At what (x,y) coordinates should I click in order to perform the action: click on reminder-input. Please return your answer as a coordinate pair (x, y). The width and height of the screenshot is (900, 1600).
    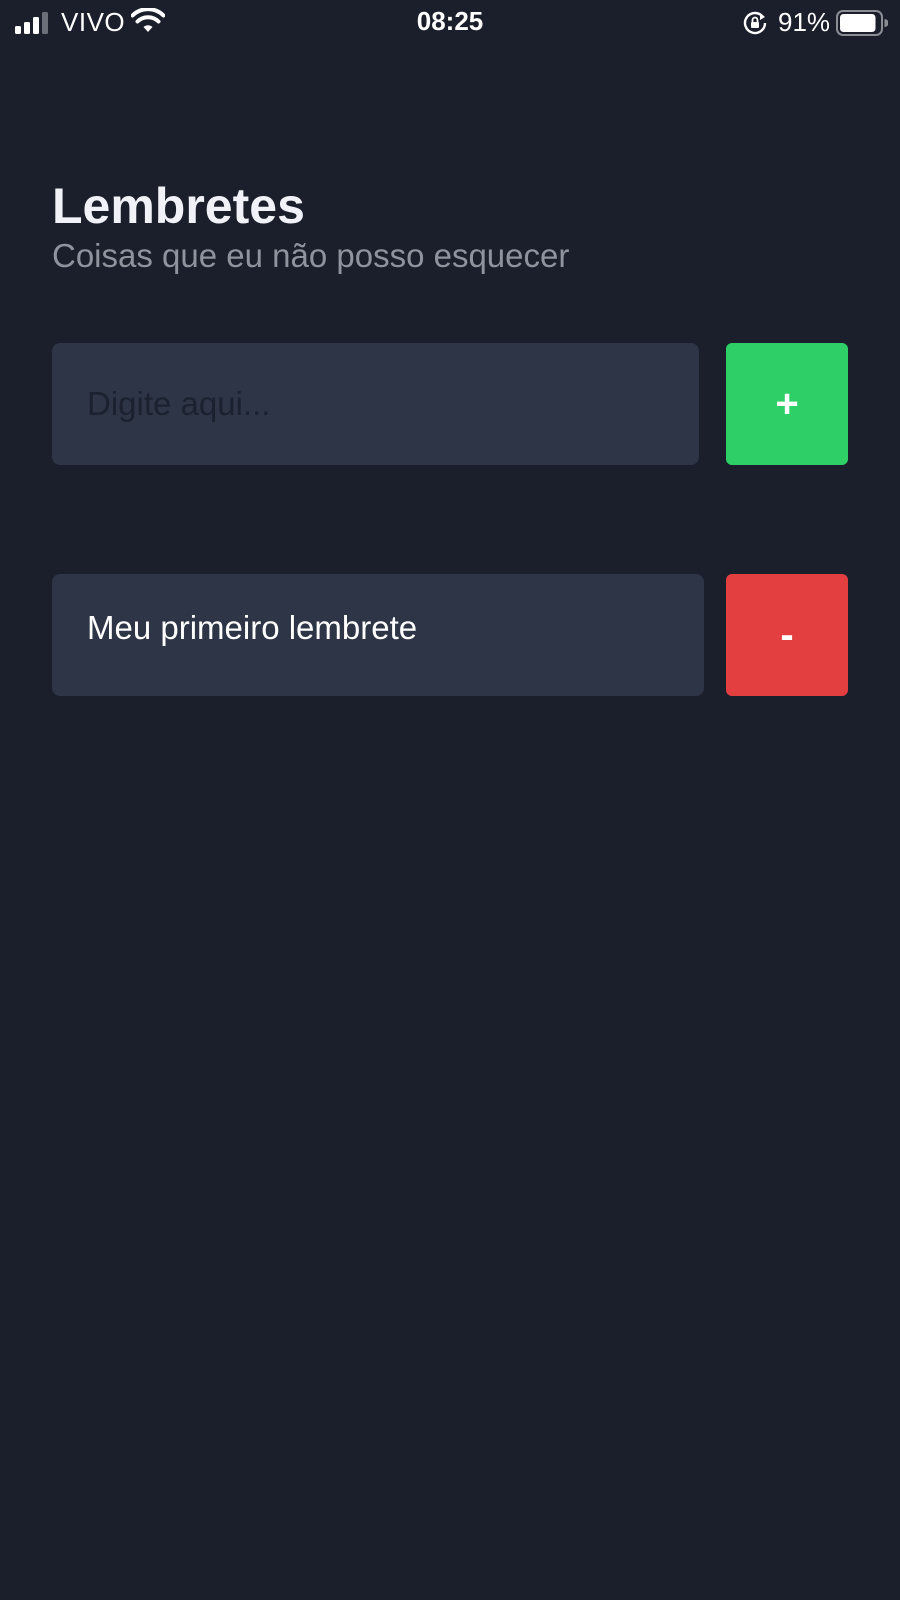
    Looking at the image, I should click on (375, 404).